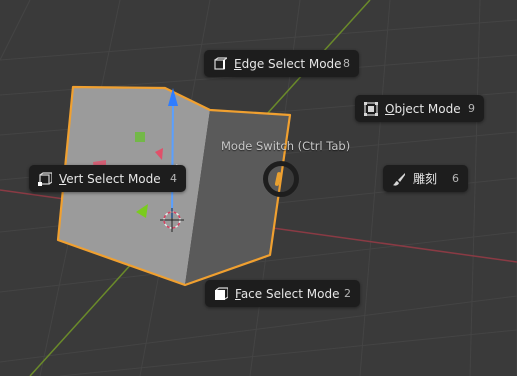 Image resolution: width=517 pixels, height=376 pixels. I want to click on sculpt-mode-label: 雕刻, so click(425, 179).